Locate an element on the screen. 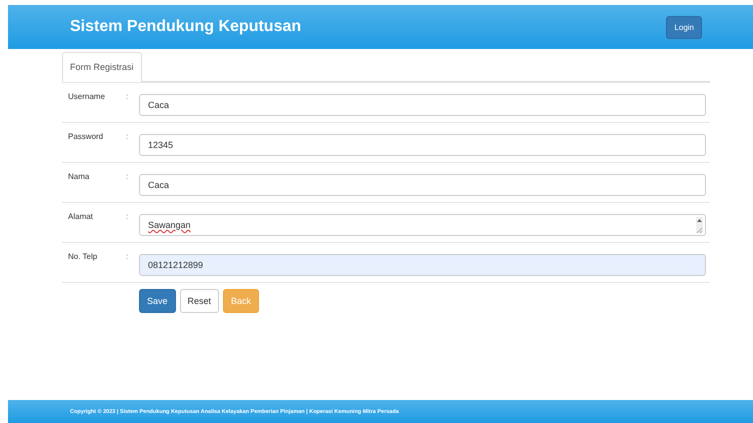 This screenshot has width=753, height=423. input-field: 08121212899 is located at coordinates (422, 265).